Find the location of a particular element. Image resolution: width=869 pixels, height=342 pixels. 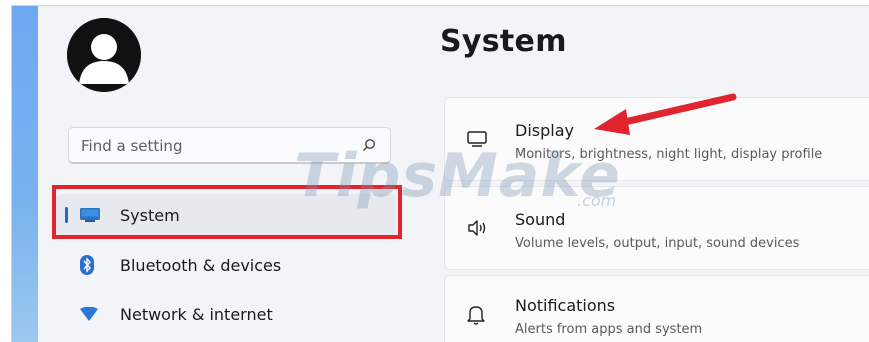

watermark: TipsMake is located at coordinates (457, 176).